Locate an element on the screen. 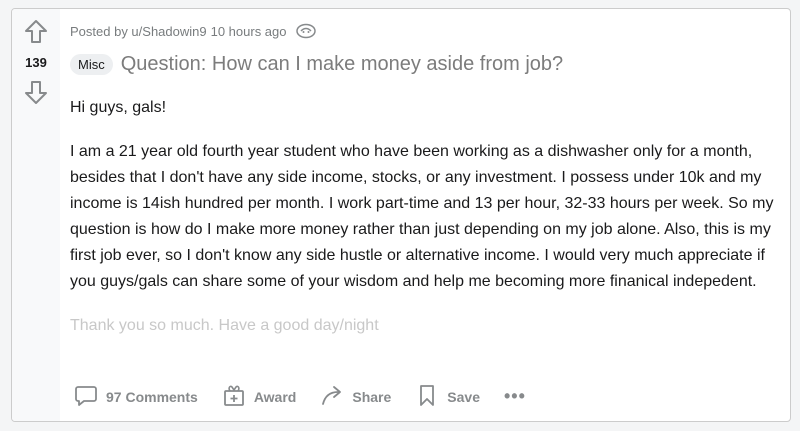  comments-label: 97 Comments is located at coordinates (152, 396).